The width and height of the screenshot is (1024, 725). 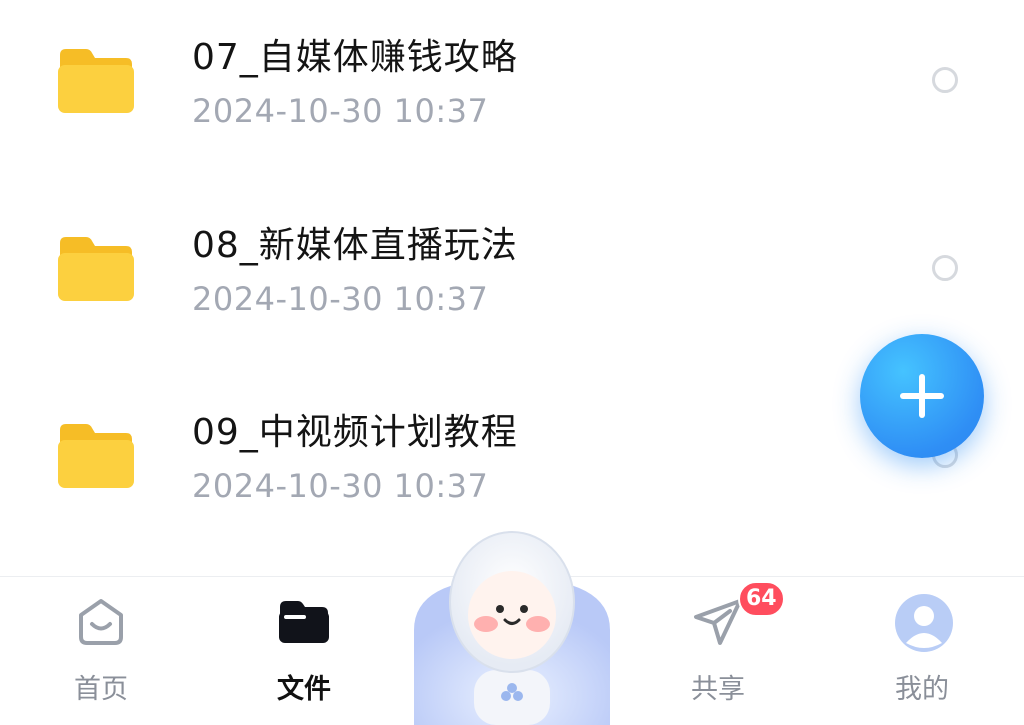 I want to click on file-name: 07_自媒体赚钱攻略, so click(x=355, y=57).